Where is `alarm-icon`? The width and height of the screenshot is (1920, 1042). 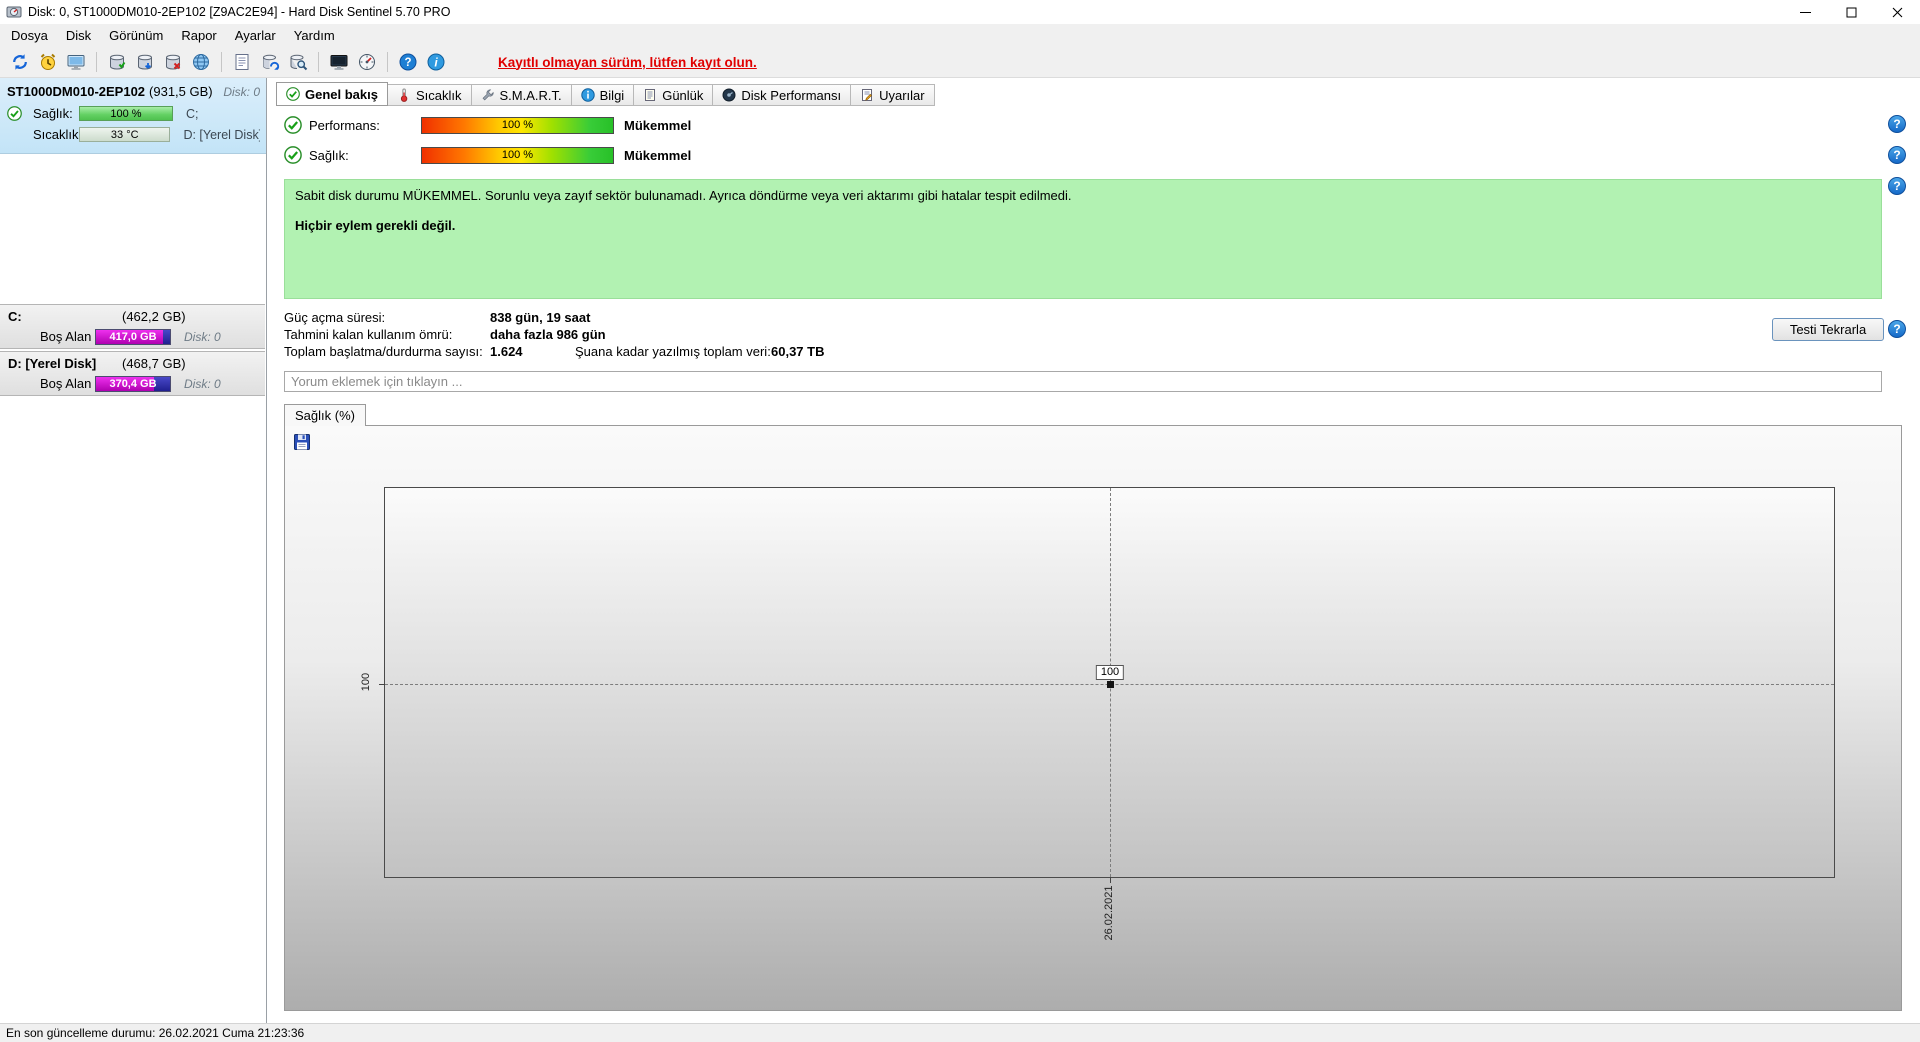
alarm-icon is located at coordinates (48, 62).